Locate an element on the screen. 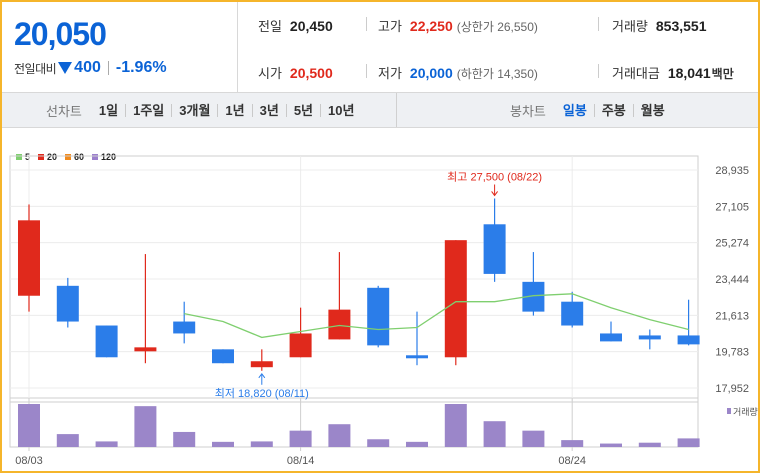 This screenshot has width=760, height=473. y-tick-label: 19,783 is located at coordinates (732, 353).